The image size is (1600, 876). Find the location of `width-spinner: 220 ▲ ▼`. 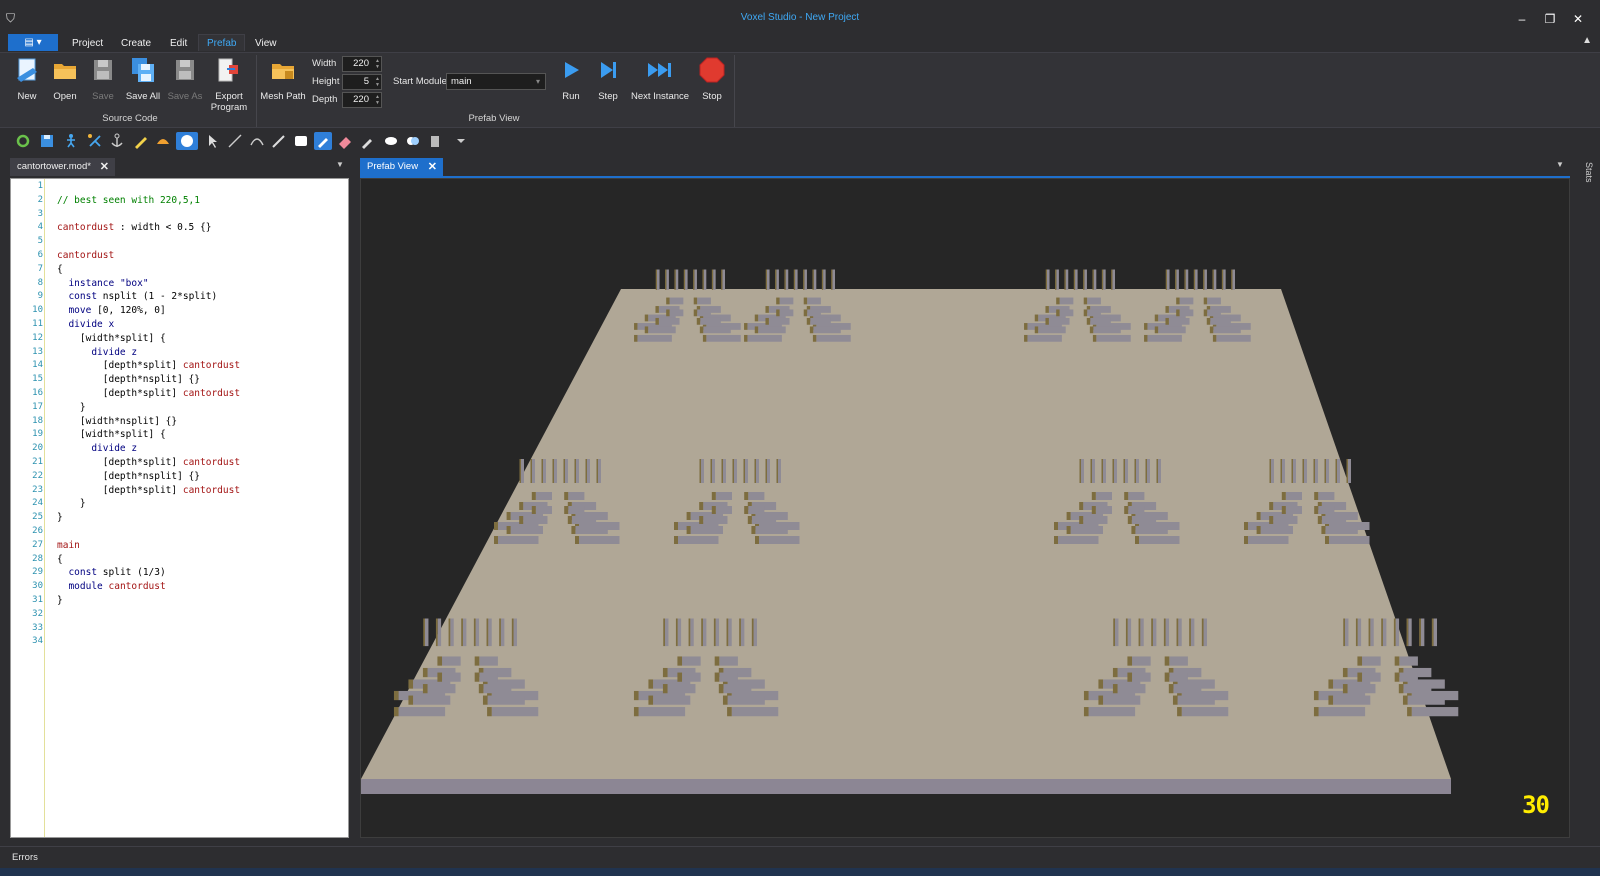

width-spinner: 220 ▲ ▼ is located at coordinates (362, 64).